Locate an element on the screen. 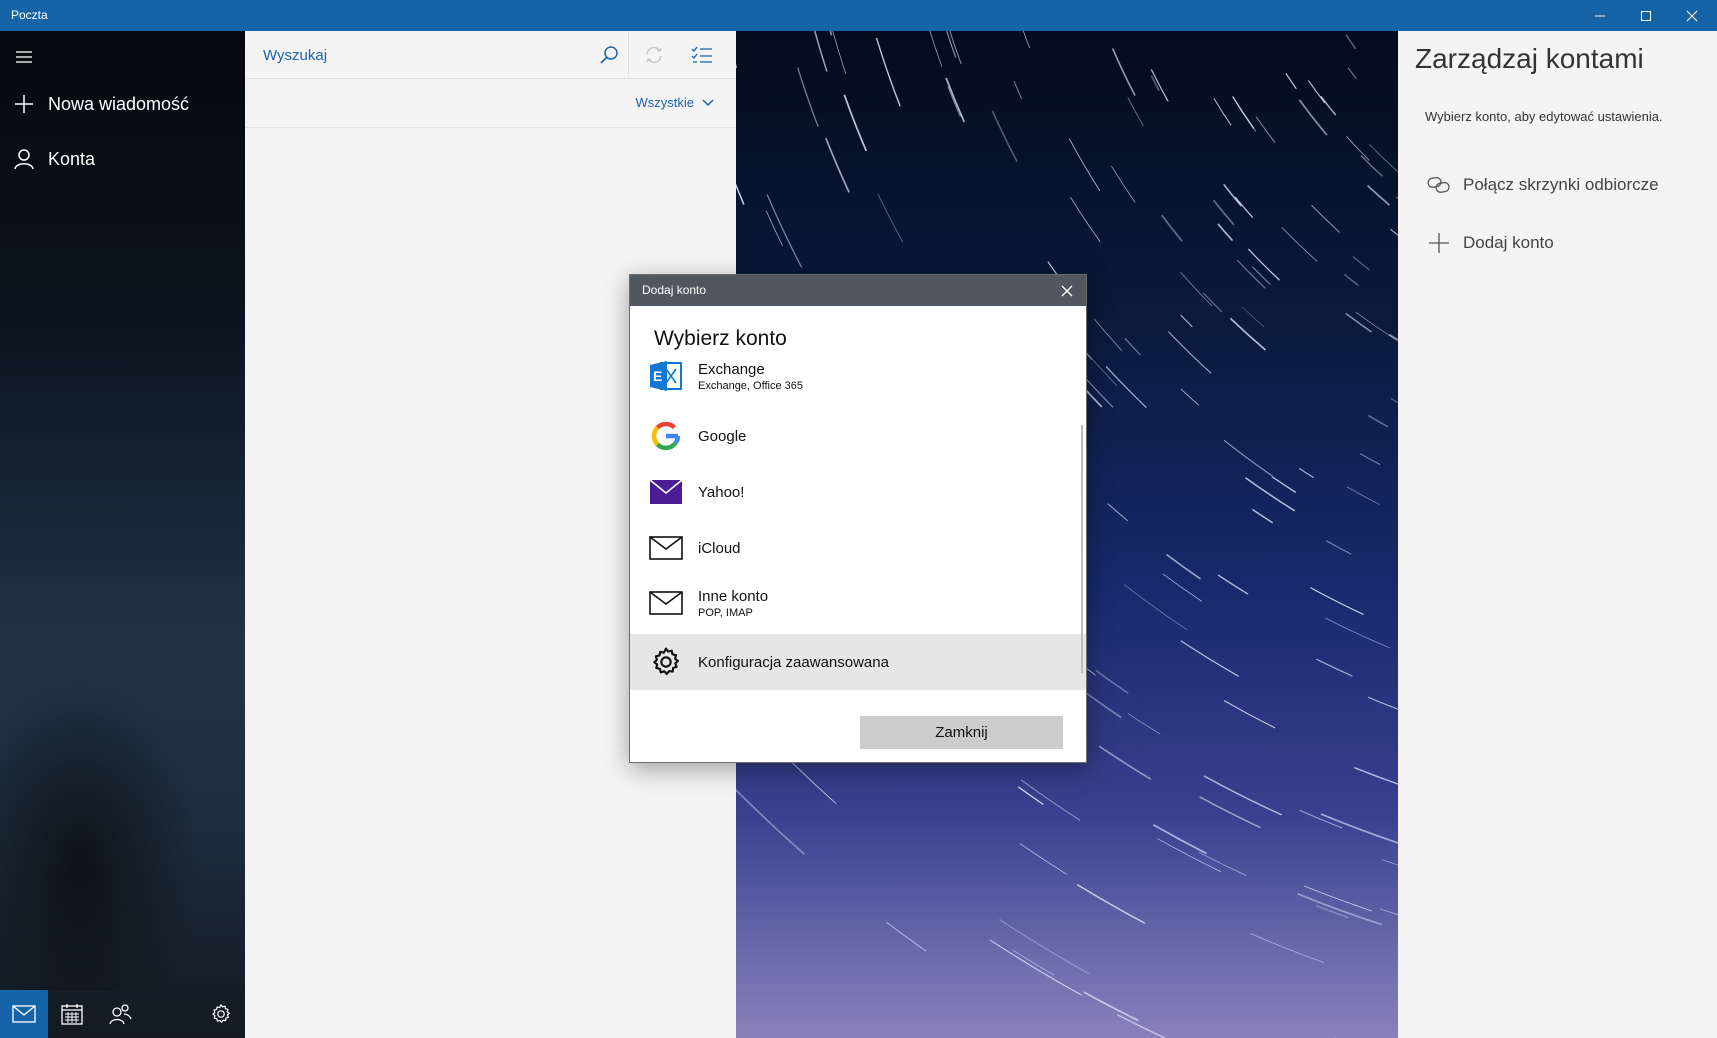  person-icon is located at coordinates (24, 159).